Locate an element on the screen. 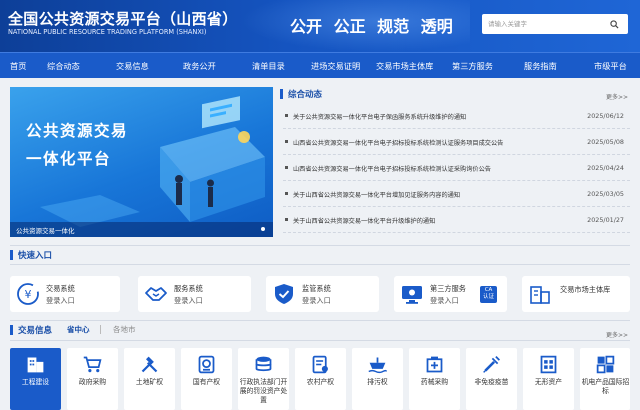  carousel-dot is located at coordinates (263, 229).